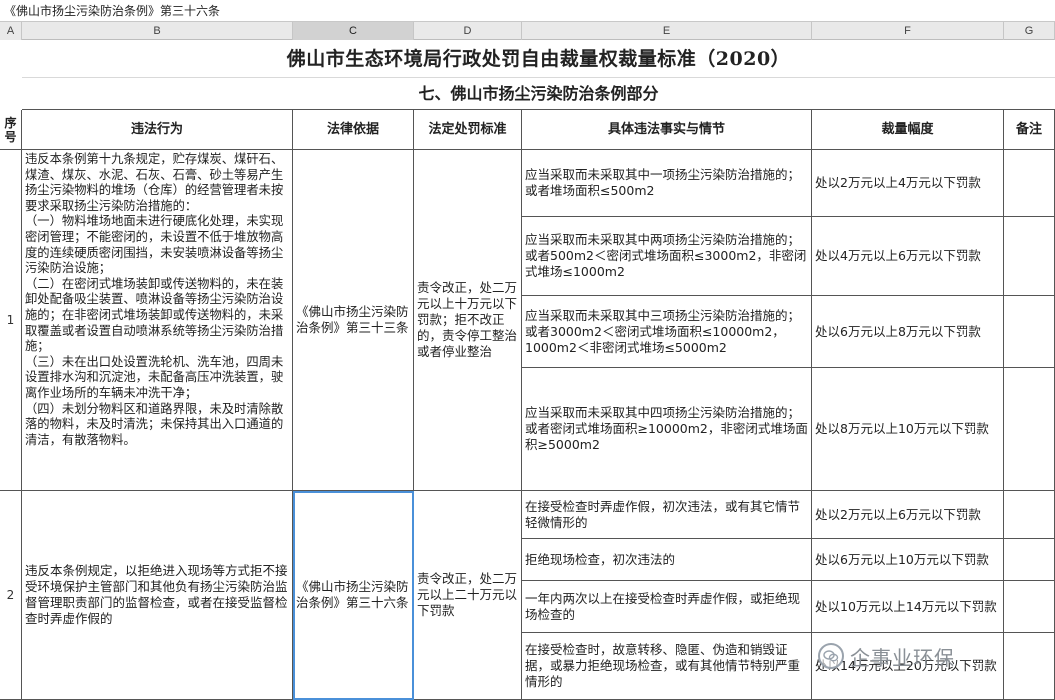 This screenshot has width=1055, height=700. What do you see at coordinates (353, 595) in the screenshot?
I see `row-2-legal-basis: 《佛山市扬尘污染防治条例》第三十六条` at bounding box center [353, 595].